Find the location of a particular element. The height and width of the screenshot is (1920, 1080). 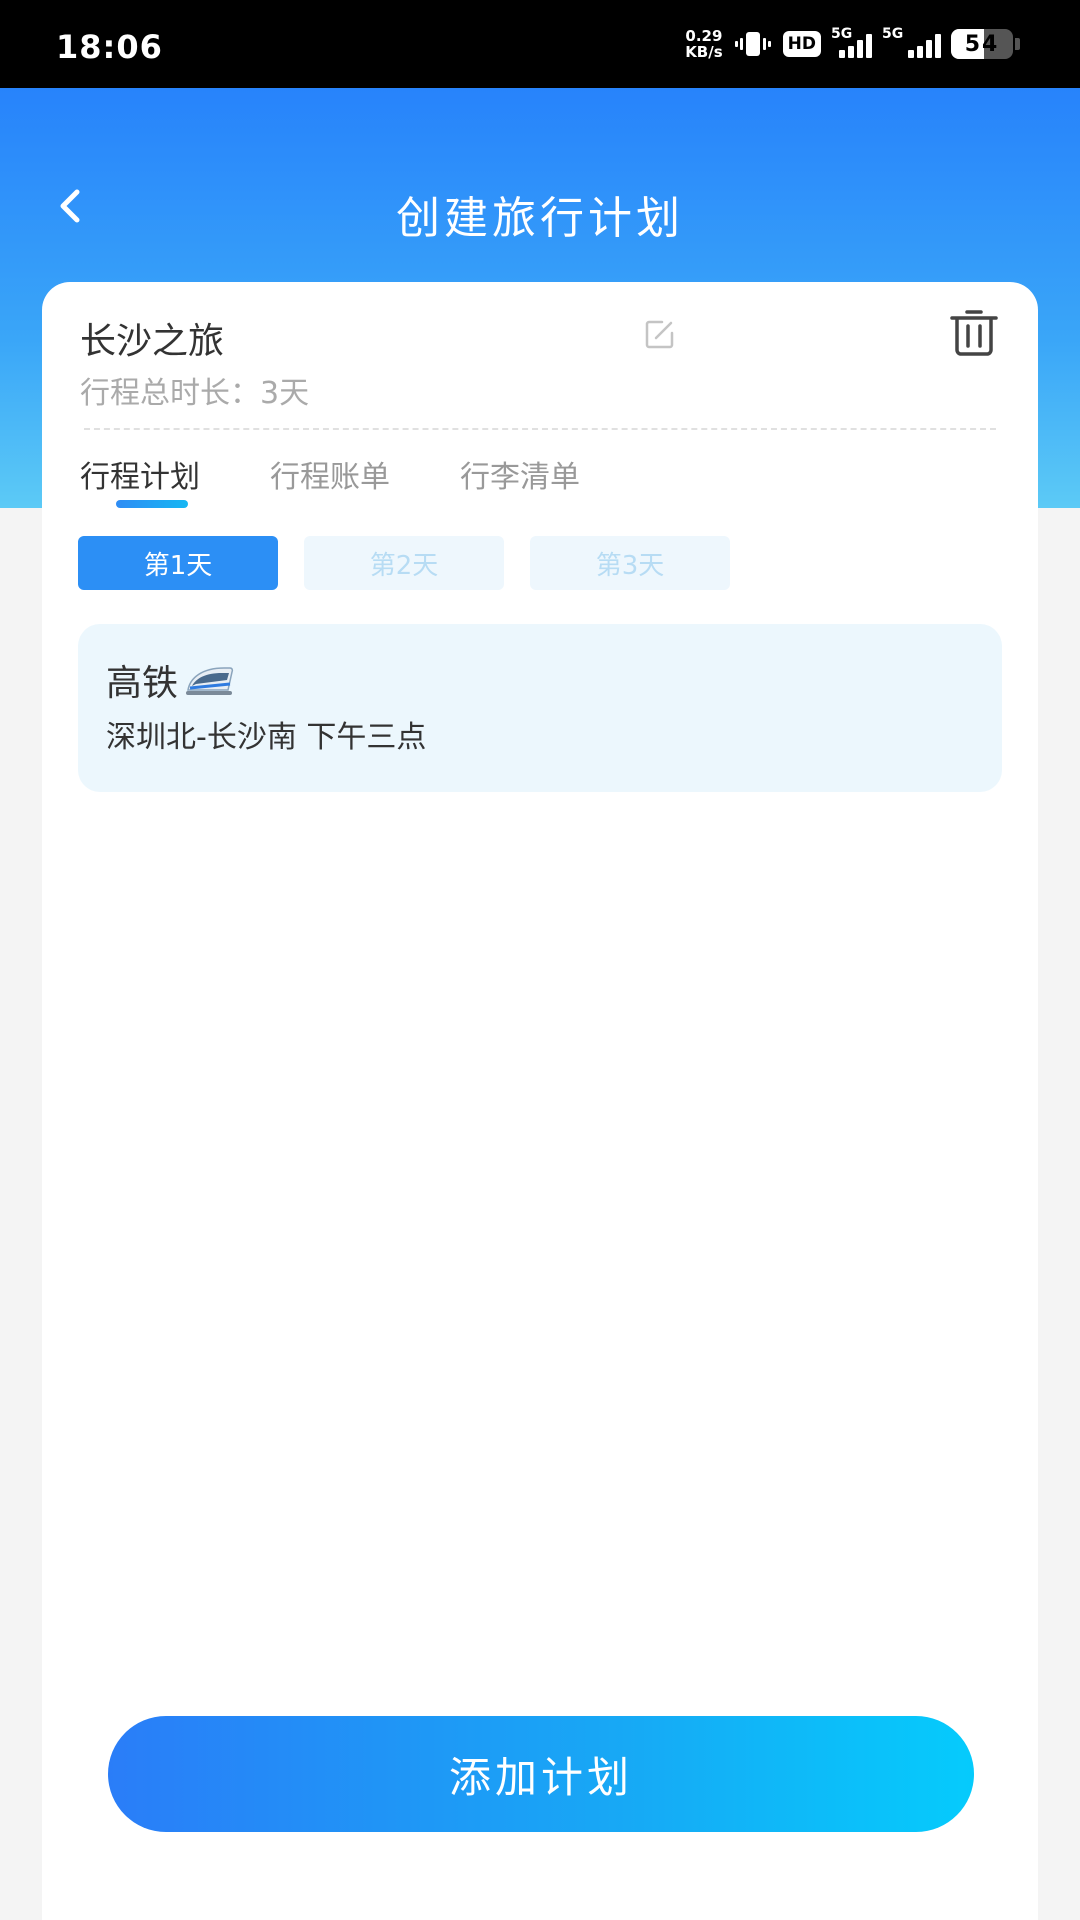

day-3-button: 第3天 is located at coordinates (630, 563).